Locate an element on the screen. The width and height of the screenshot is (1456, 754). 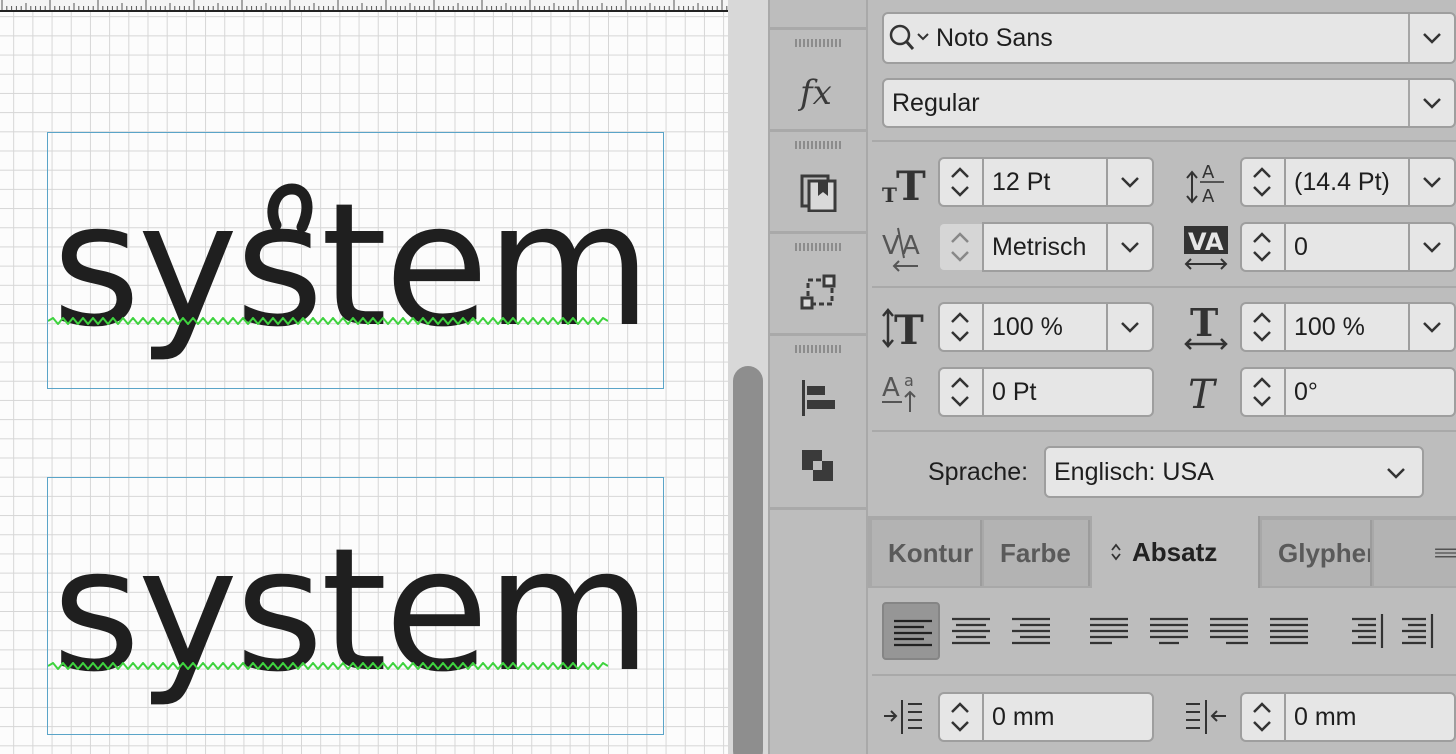
tab-overflow is located at coordinates (1415, 553).